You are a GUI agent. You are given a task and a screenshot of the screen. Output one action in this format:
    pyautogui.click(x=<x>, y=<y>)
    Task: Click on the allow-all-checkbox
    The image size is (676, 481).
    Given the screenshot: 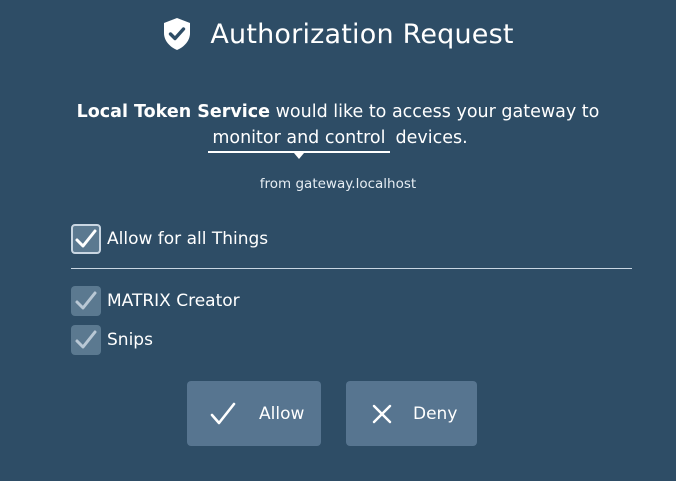 What is the action you would take?
    pyautogui.click(x=86, y=239)
    